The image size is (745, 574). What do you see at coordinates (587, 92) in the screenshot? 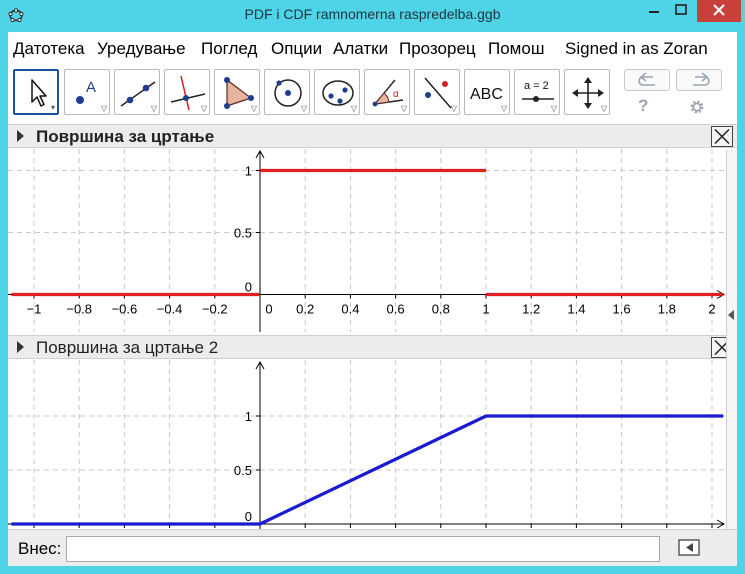
I see `move-graphics-view-tool-button: ▽` at bounding box center [587, 92].